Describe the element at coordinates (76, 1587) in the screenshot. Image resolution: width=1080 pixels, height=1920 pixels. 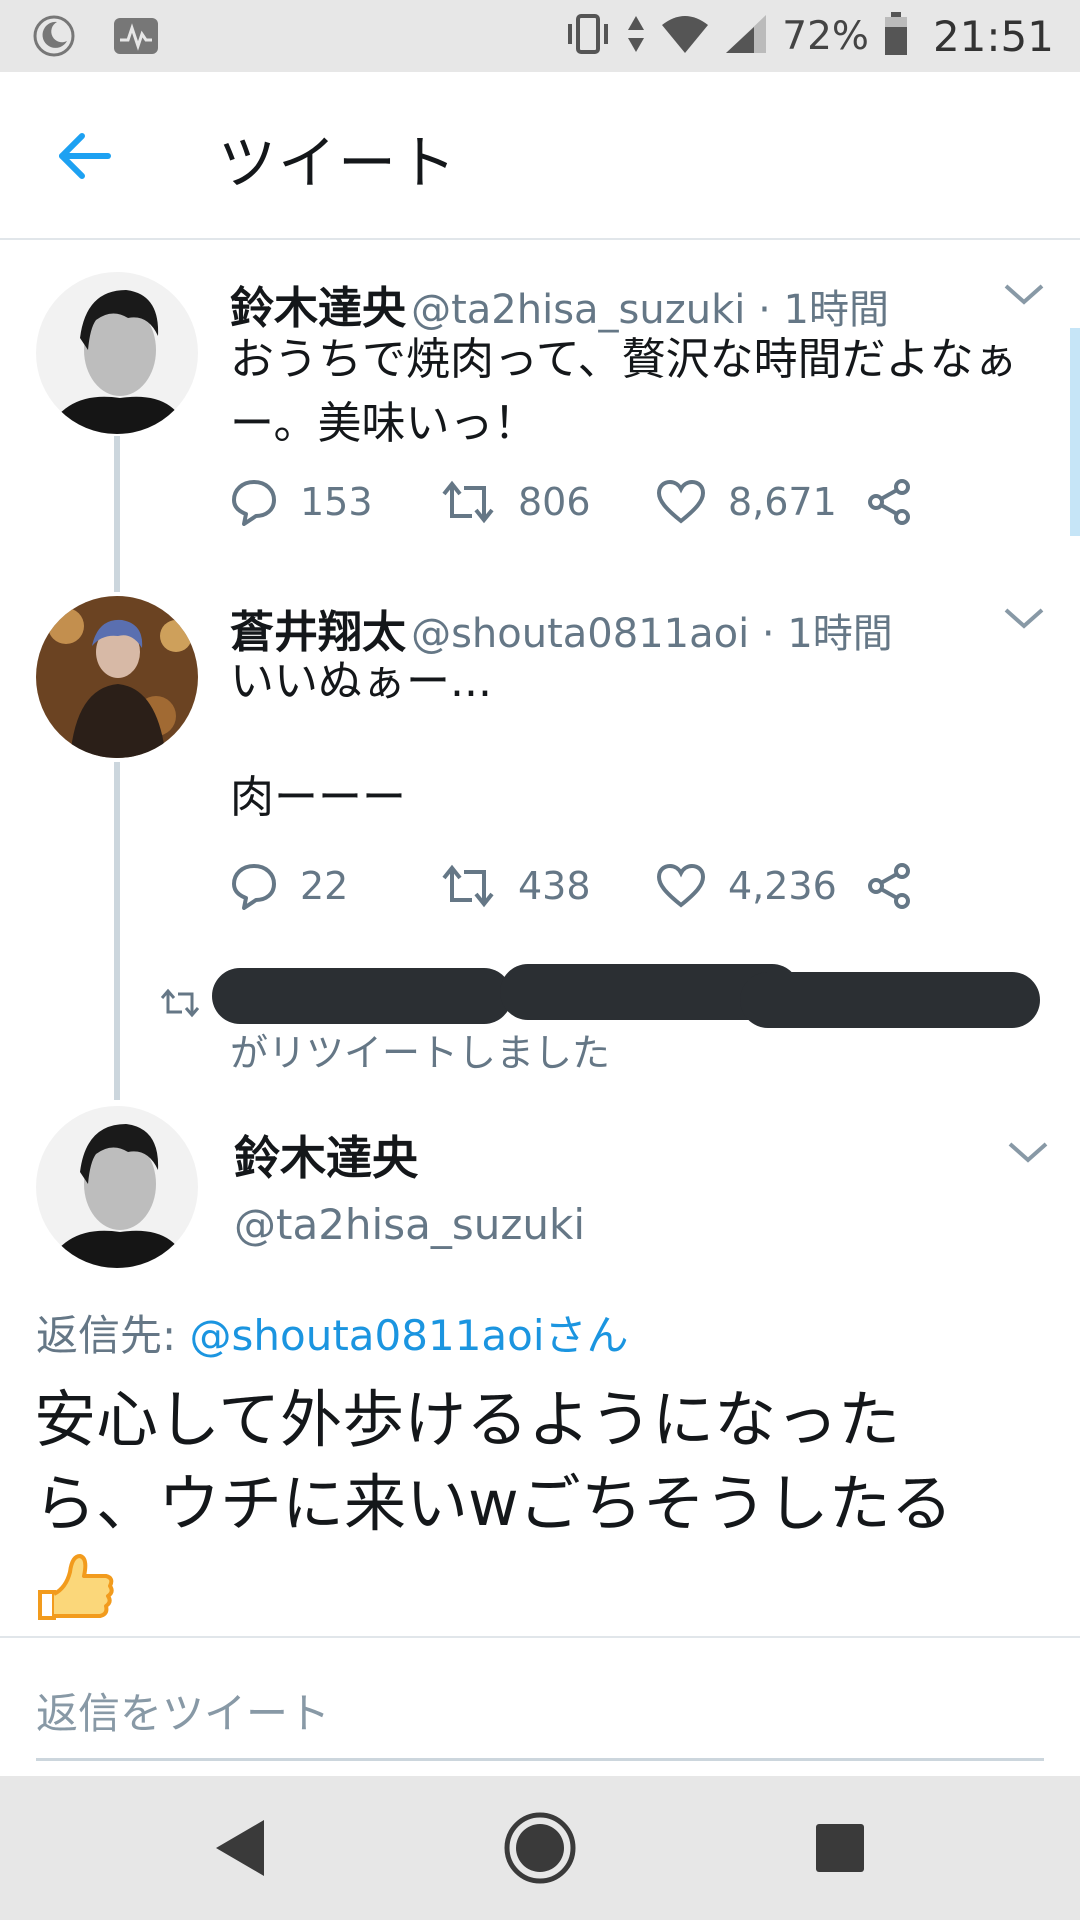
I see `thumbs-up-icon` at that location.